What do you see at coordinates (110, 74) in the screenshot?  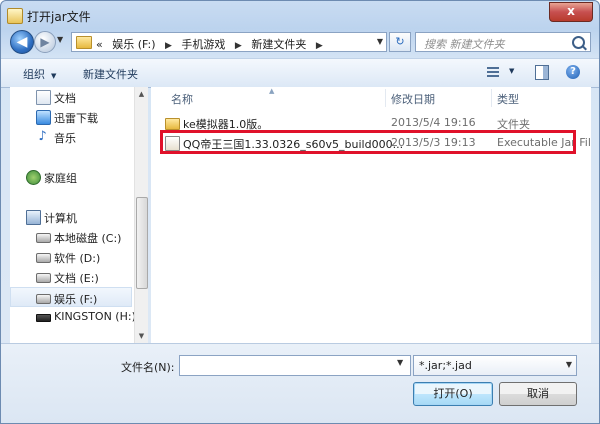 I see `new-folder-button: 新建文件夹` at bounding box center [110, 74].